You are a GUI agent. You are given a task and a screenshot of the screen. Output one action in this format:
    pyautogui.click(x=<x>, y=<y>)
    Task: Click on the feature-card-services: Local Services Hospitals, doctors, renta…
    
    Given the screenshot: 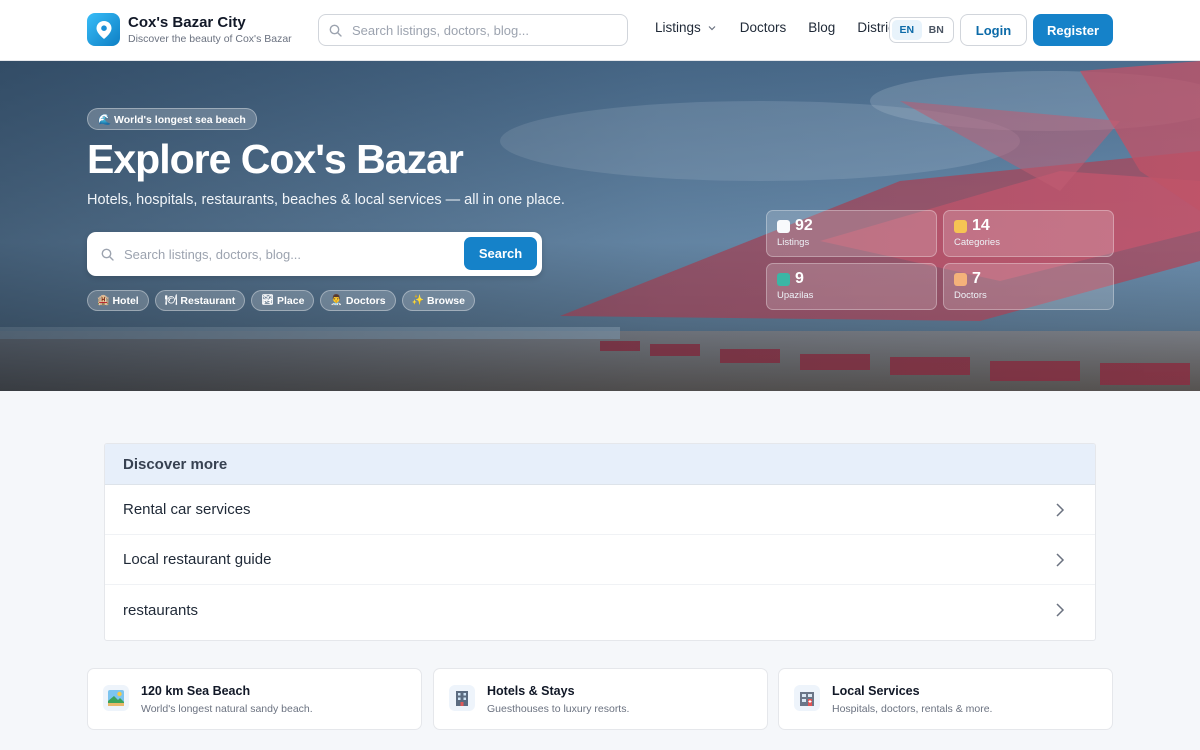 What is the action you would take?
    pyautogui.click(x=945, y=699)
    